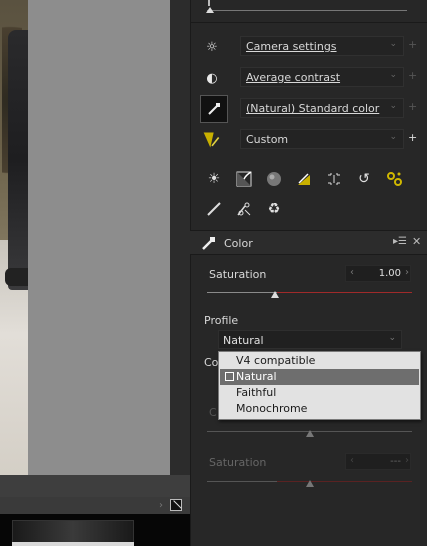  I want to click on camera-settings-select: Camera settings ⌄, so click(322, 46).